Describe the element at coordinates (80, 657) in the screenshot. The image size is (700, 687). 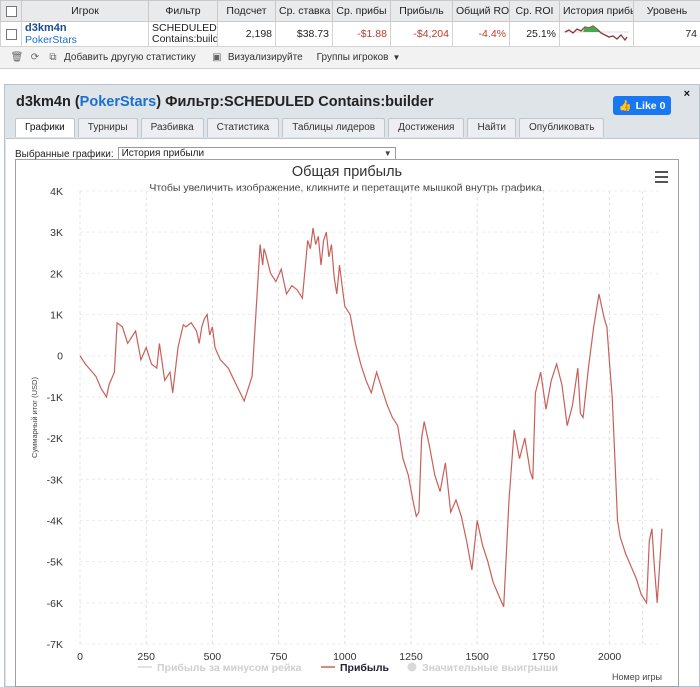
I see `x-tick-label: 0` at that location.